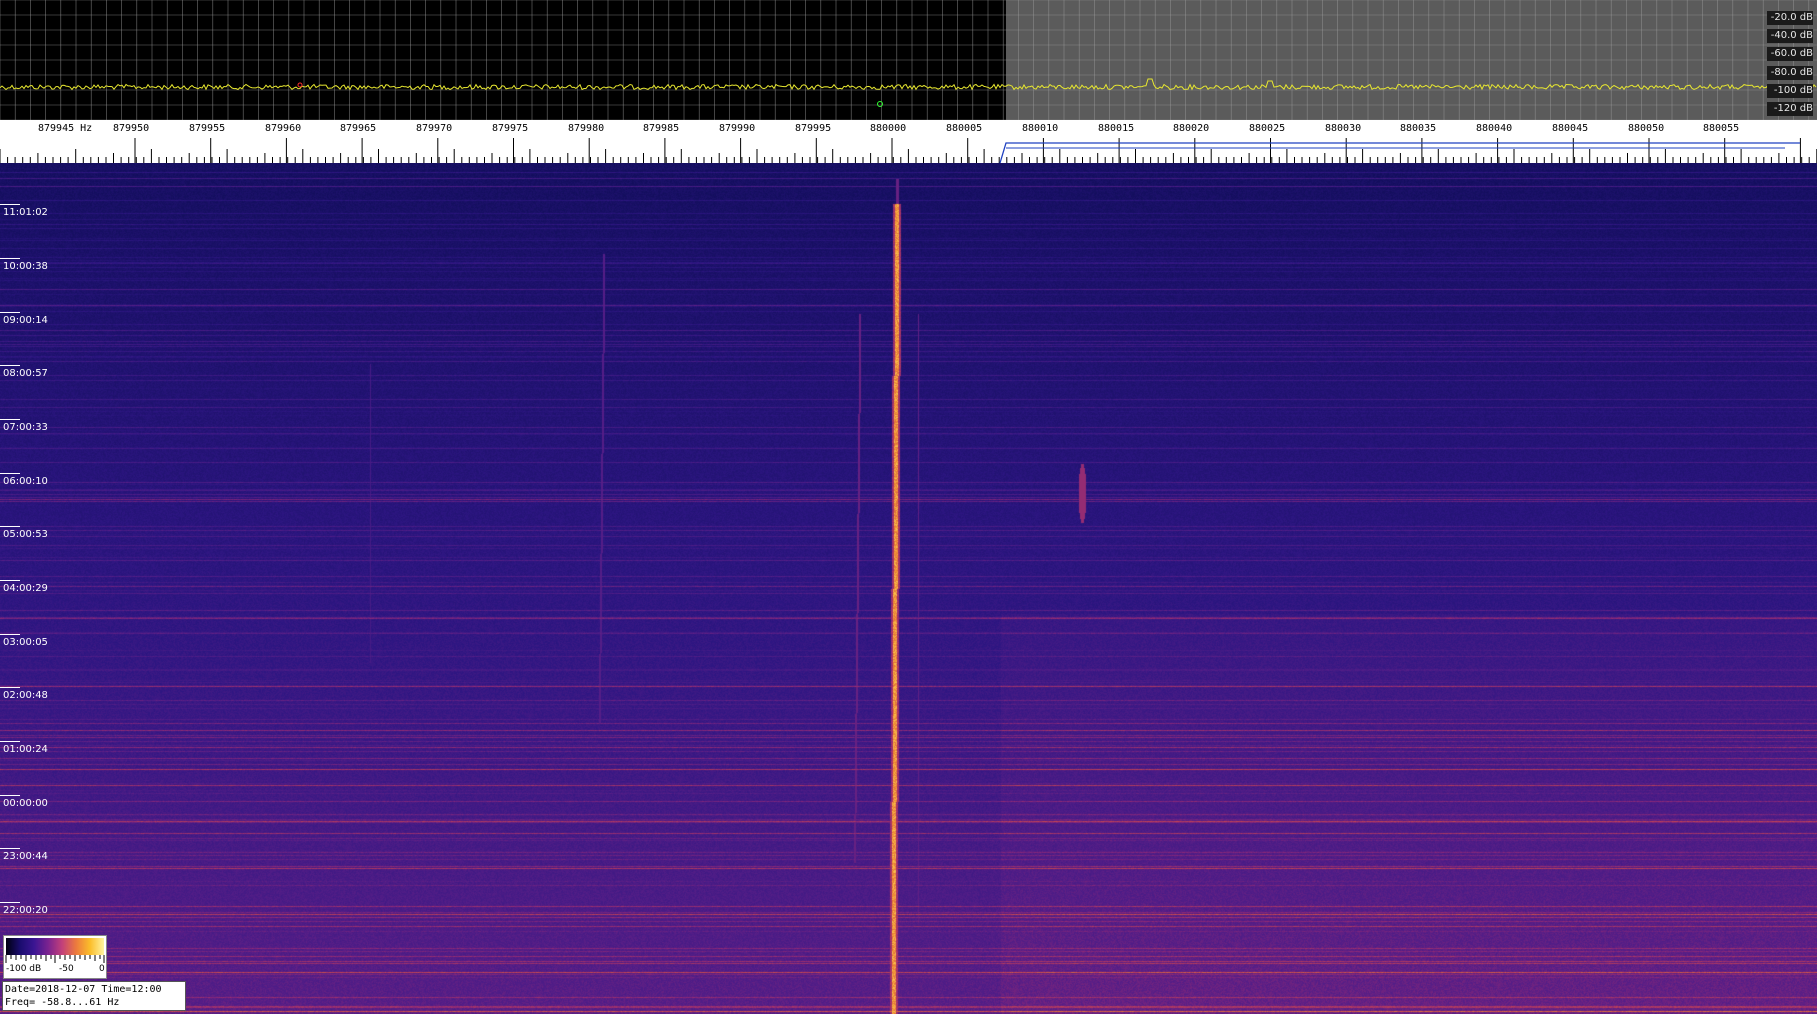  What do you see at coordinates (813, 128) in the screenshot?
I see `freq-label: 879995` at bounding box center [813, 128].